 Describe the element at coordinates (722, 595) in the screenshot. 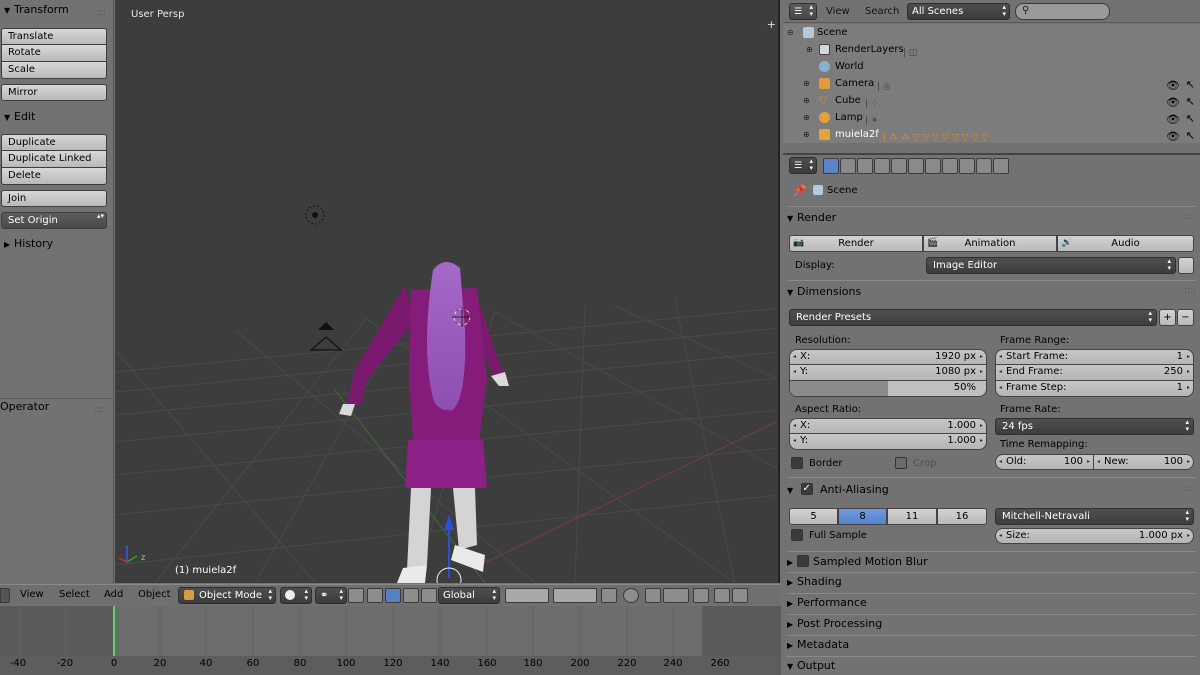

I see `render-opengl-icon` at that location.